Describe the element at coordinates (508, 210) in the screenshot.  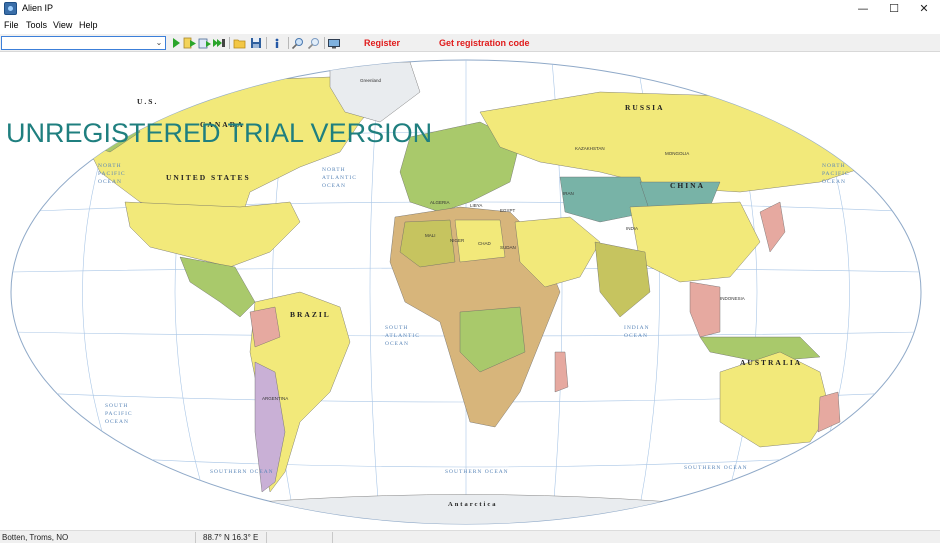
I see `egypt-label: EGYPT` at that location.